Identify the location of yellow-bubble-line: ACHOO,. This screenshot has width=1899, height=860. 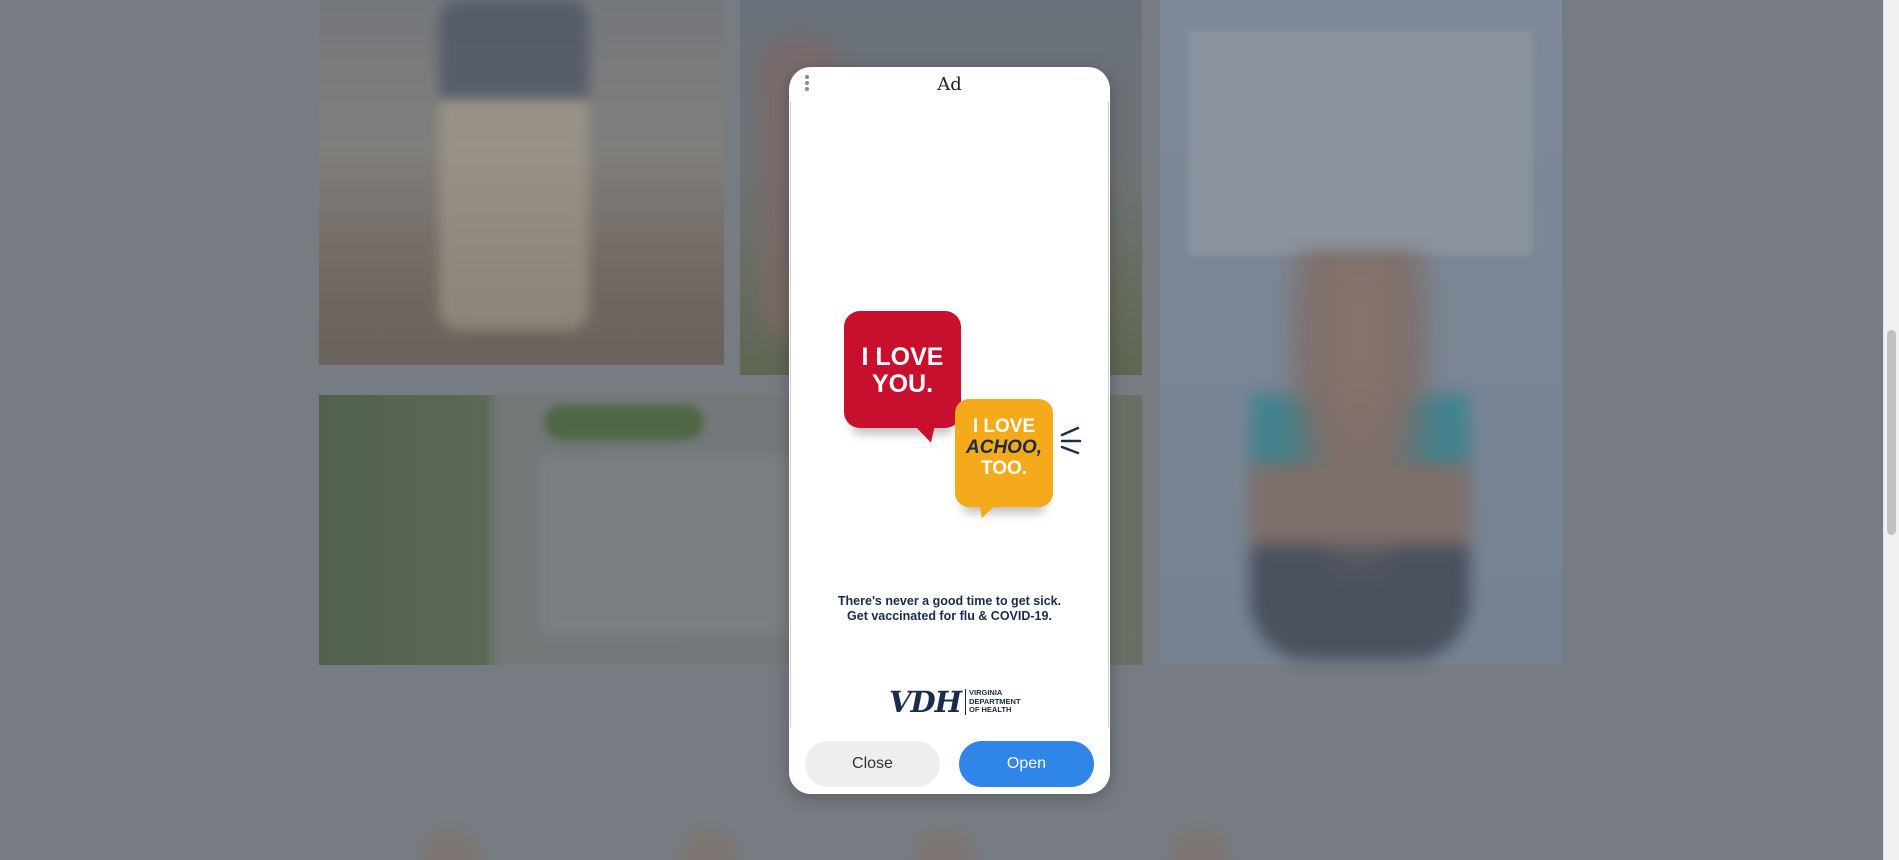
(1004, 447).